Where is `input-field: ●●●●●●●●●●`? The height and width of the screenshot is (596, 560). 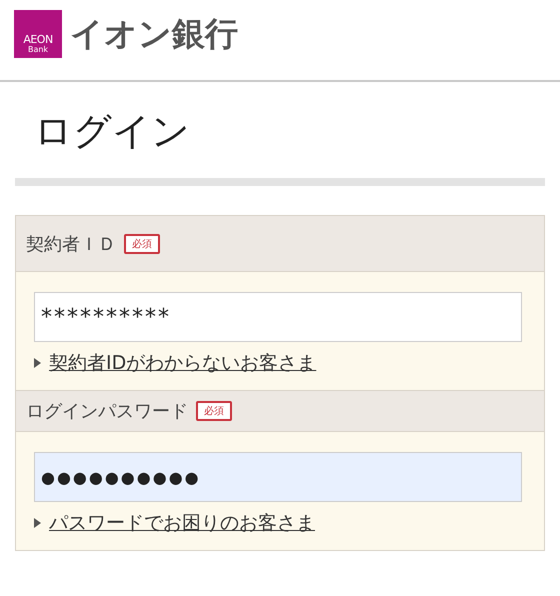 input-field: ●●●●●●●●●● is located at coordinates (278, 477).